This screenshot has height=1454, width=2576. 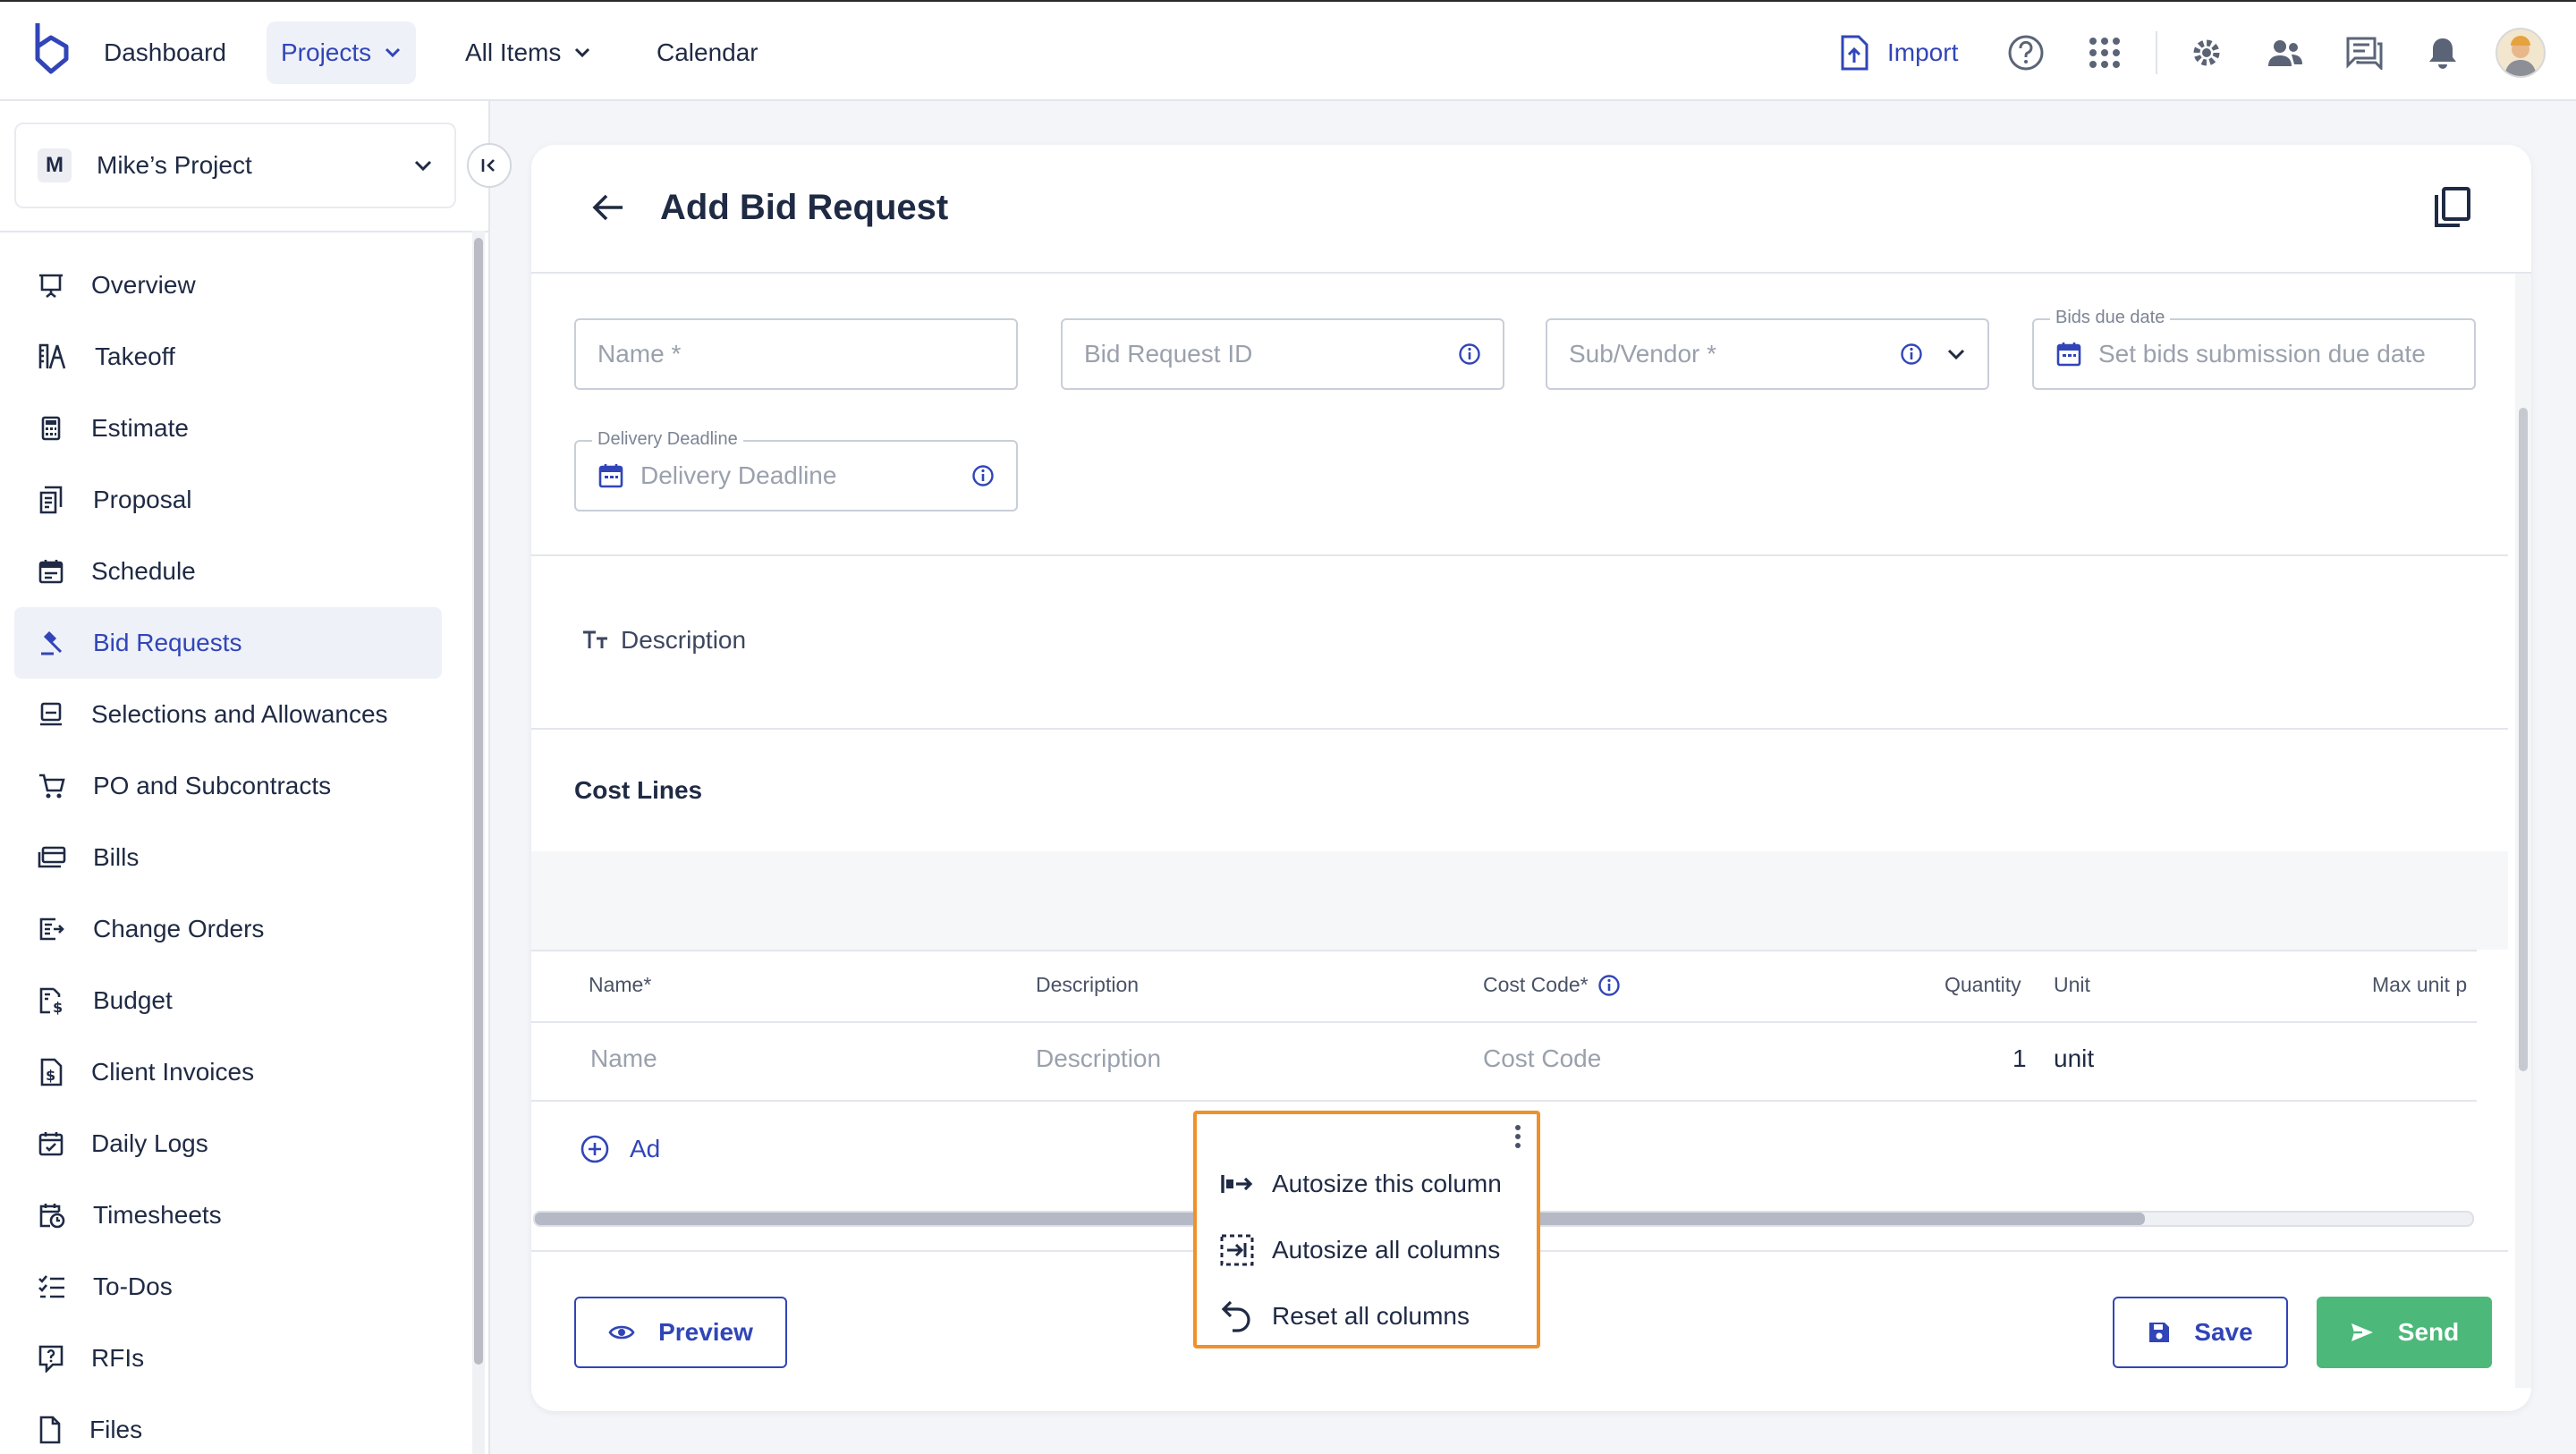 What do you see at coordinates (228, 1001) in the screenshot?
I see `sidebar-item-budget: $ Budget` at bounding box center [228, 1001].